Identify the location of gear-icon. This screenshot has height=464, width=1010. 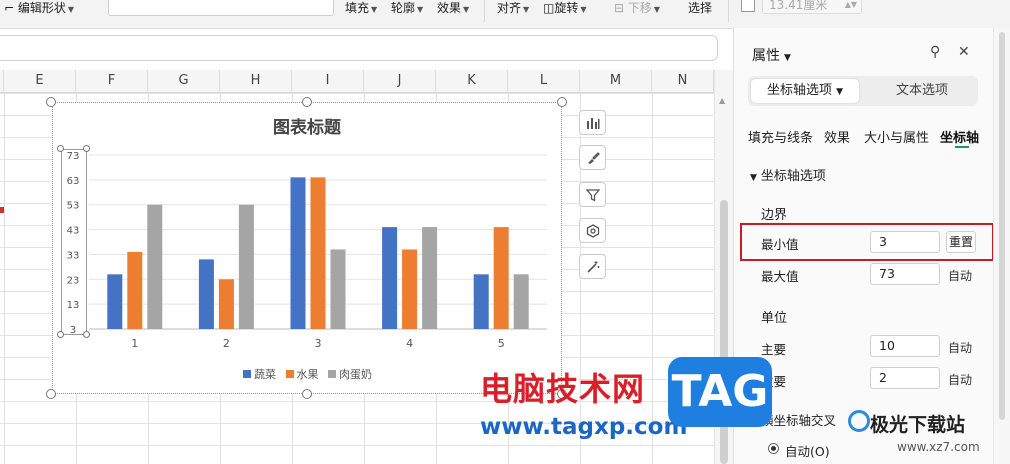
(593, 231).